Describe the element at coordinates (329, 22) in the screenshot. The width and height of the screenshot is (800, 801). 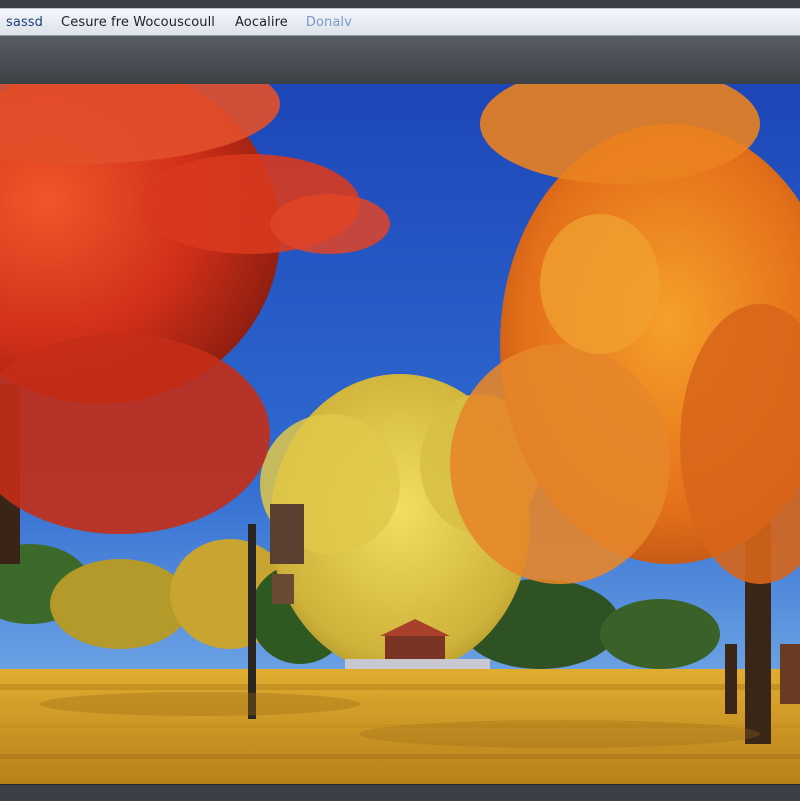
I see `menu-item-4: Donalv` at that location.